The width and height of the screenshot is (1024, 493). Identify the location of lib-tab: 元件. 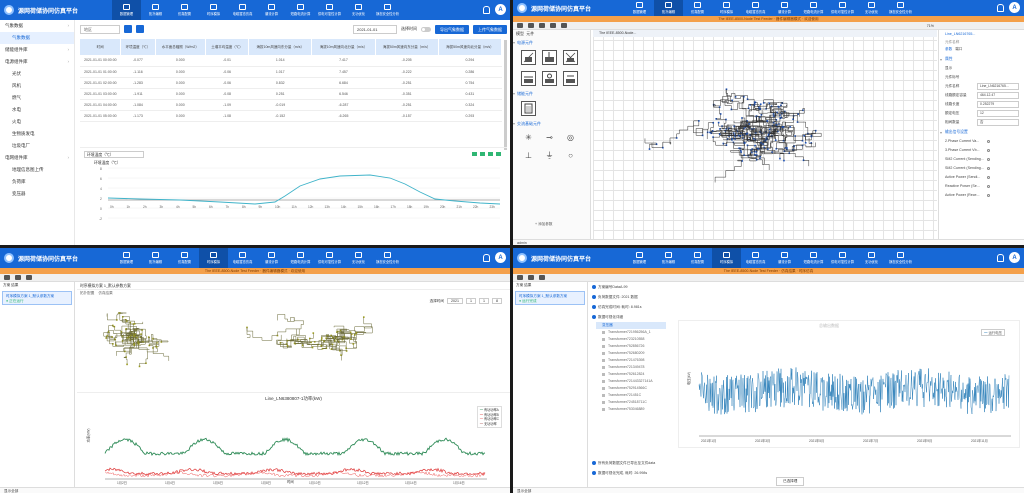
(530, 33).